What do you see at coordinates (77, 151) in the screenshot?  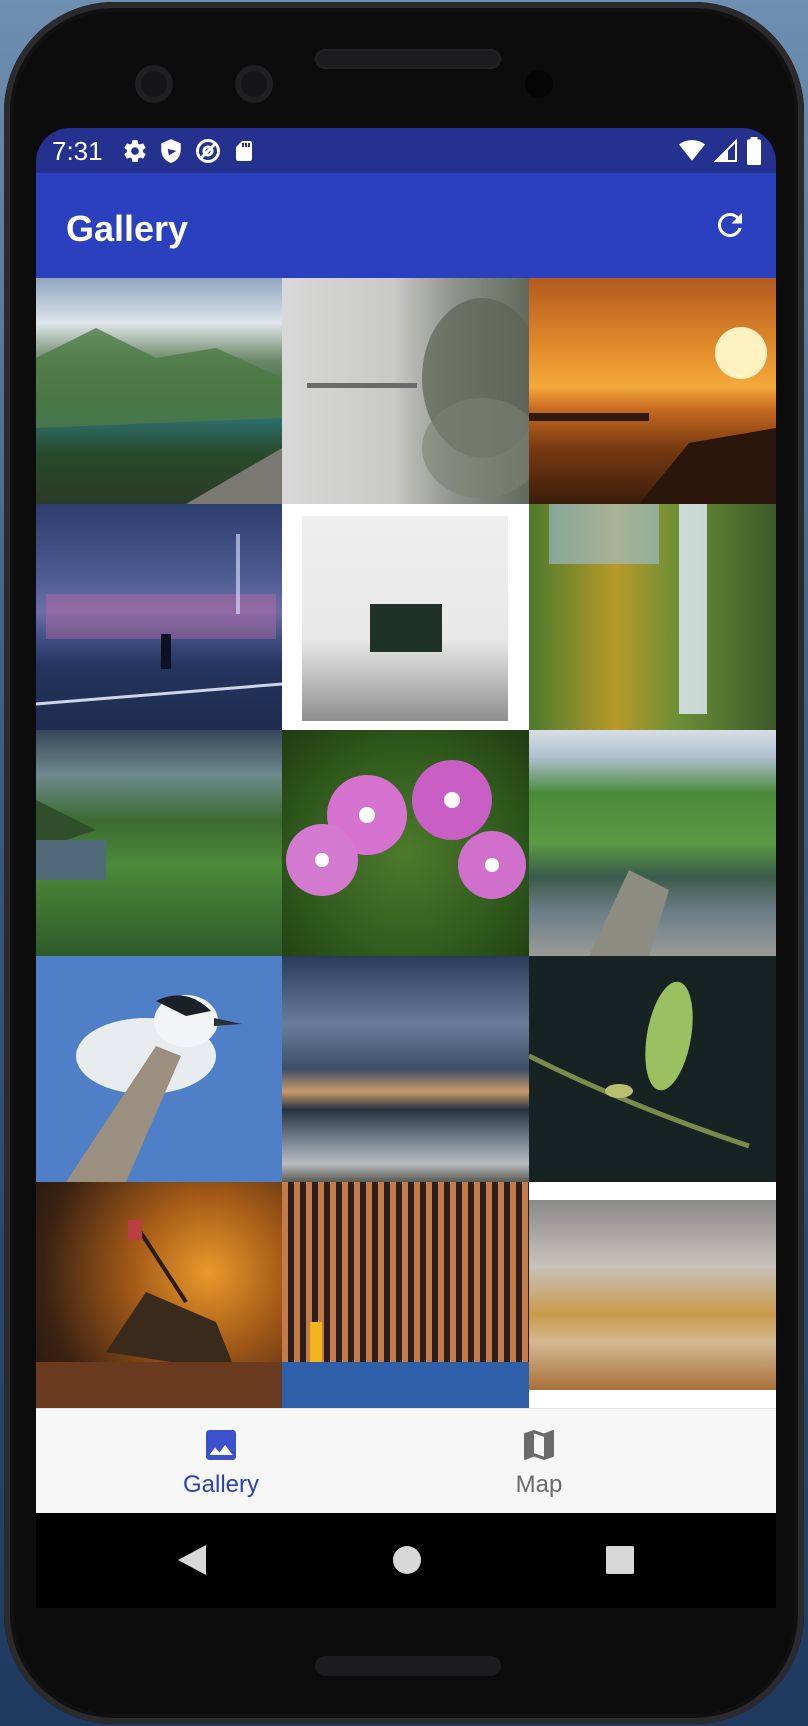 I see `status-time: 7:31` at bounding box center [77, 151].